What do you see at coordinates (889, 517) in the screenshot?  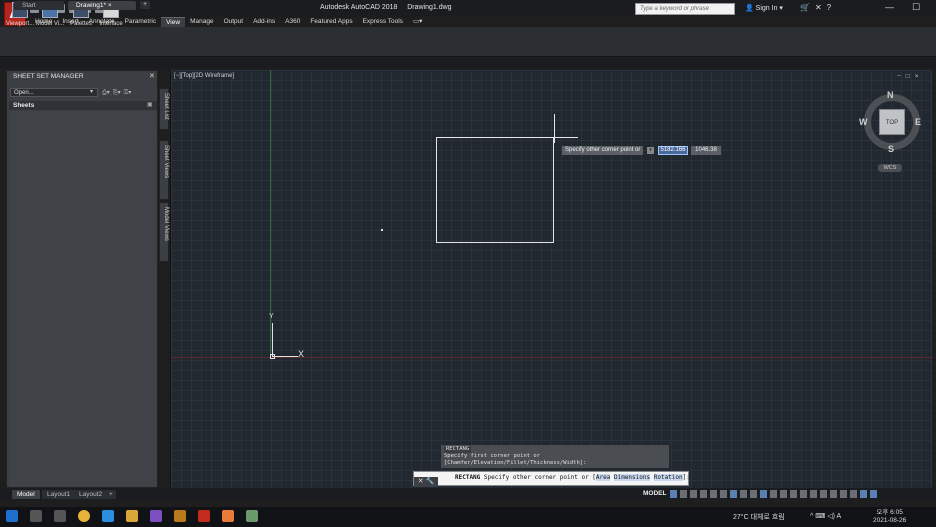 I see `clock: 오후 6:05 2021-08-26` at bounding box center [889, 517].